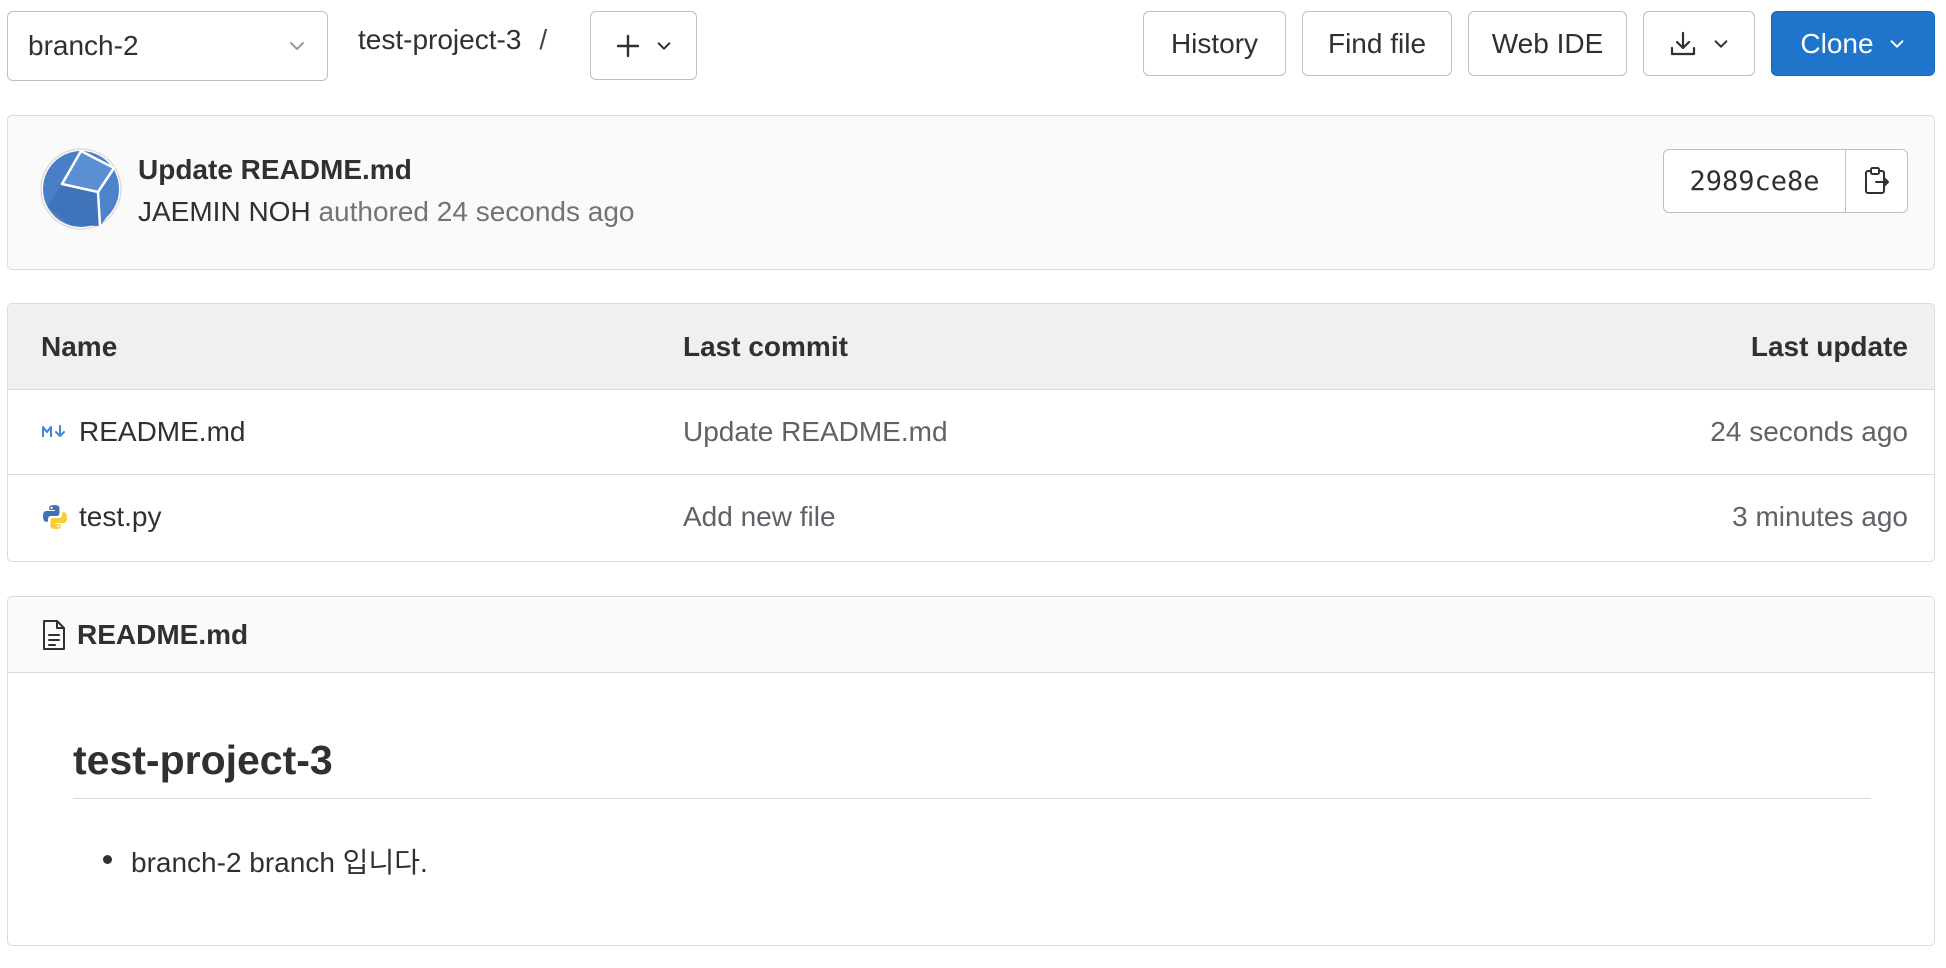  I want to click on download-icon, so click(1683, 43).